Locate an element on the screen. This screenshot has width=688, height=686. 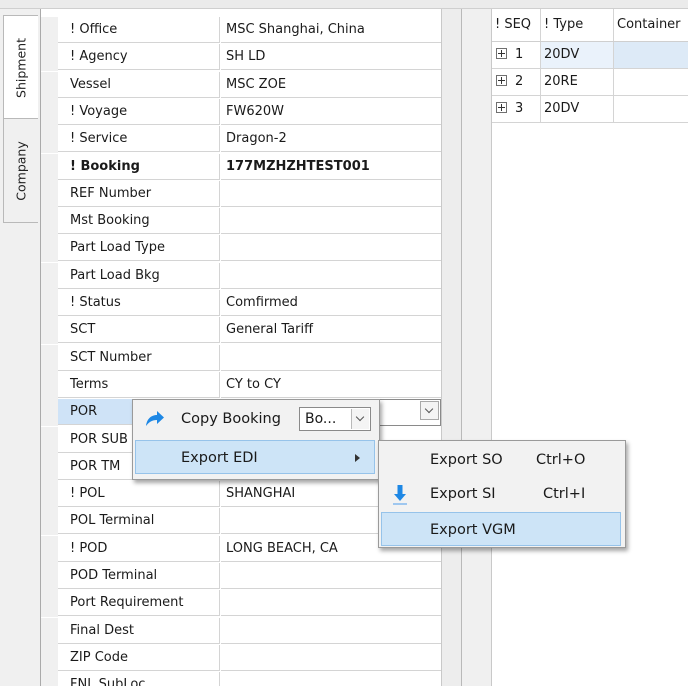
splitter-strip is located at coordinates (451, 347).